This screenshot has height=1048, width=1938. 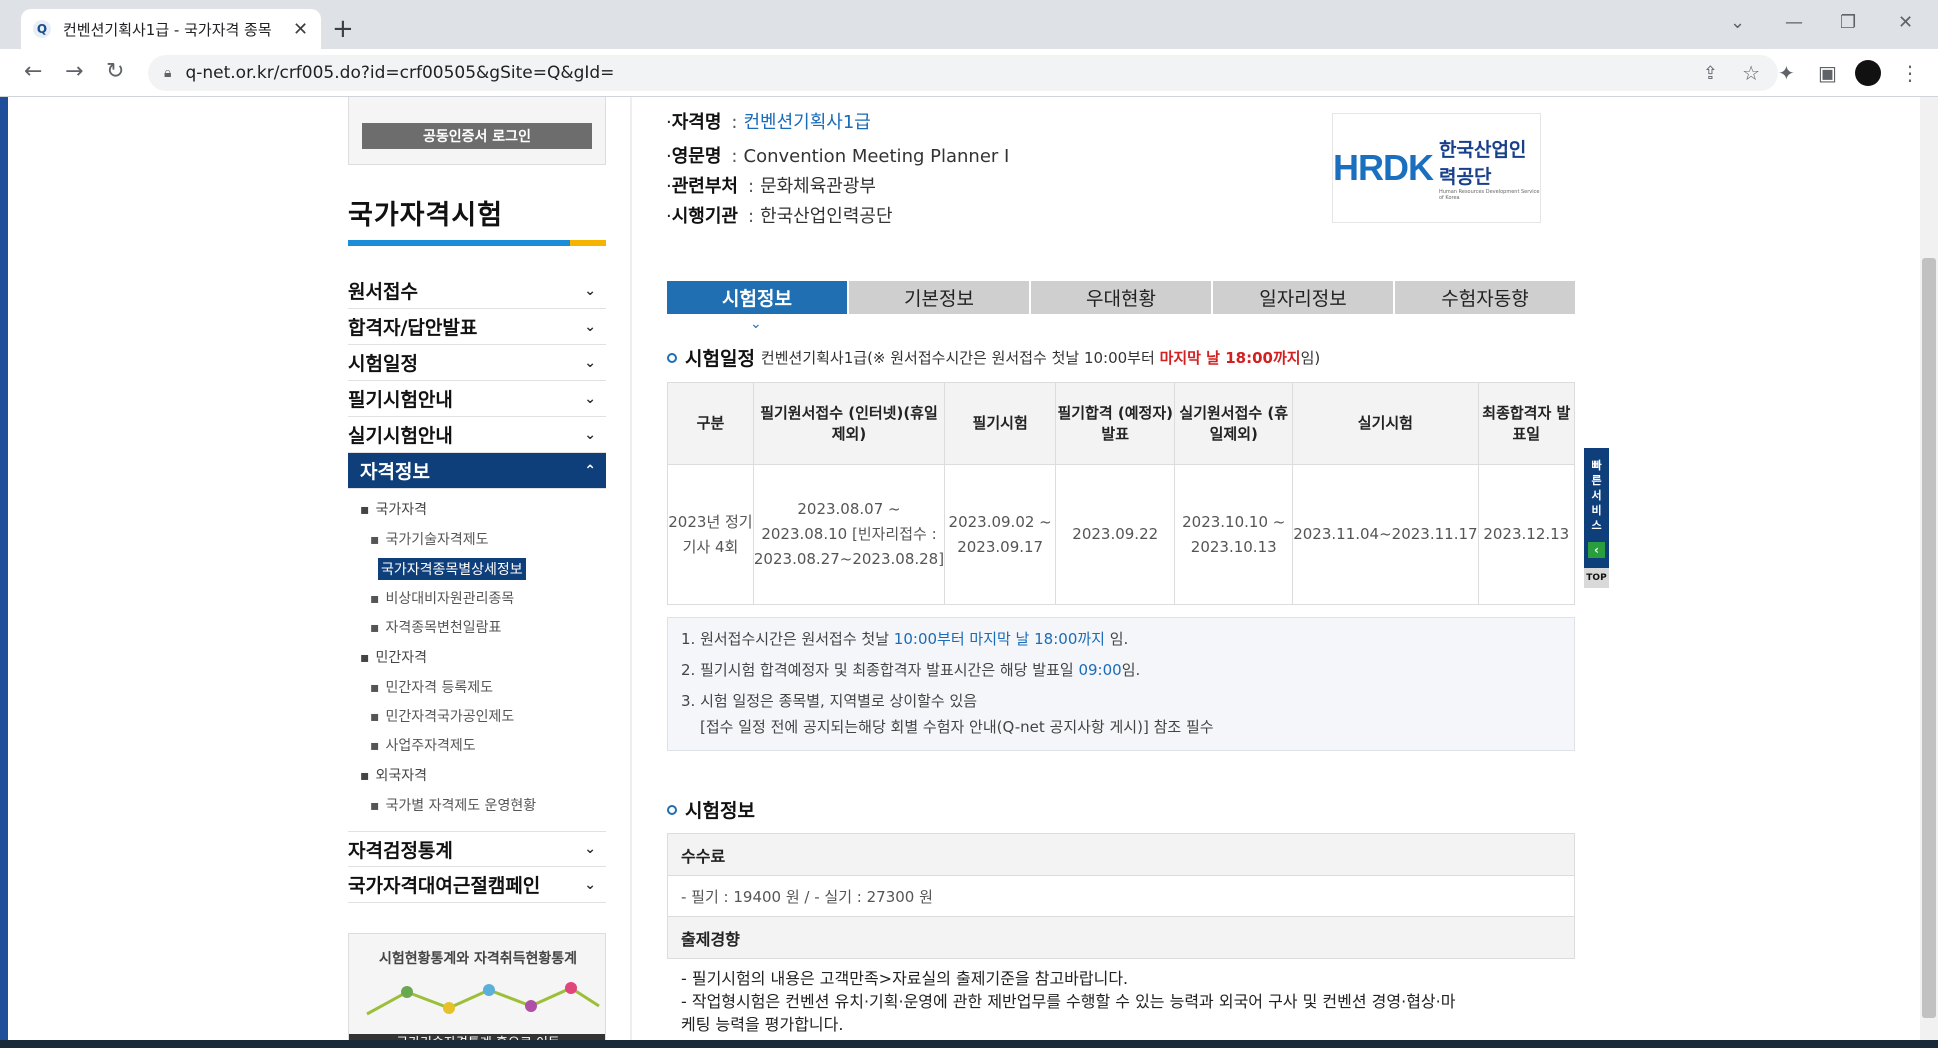 What do you see at coordinates (442, 716) in the screenshot?
I see `submenu-item: ▪ 민간자격국가공인제도` at bounding box center [442, 716].